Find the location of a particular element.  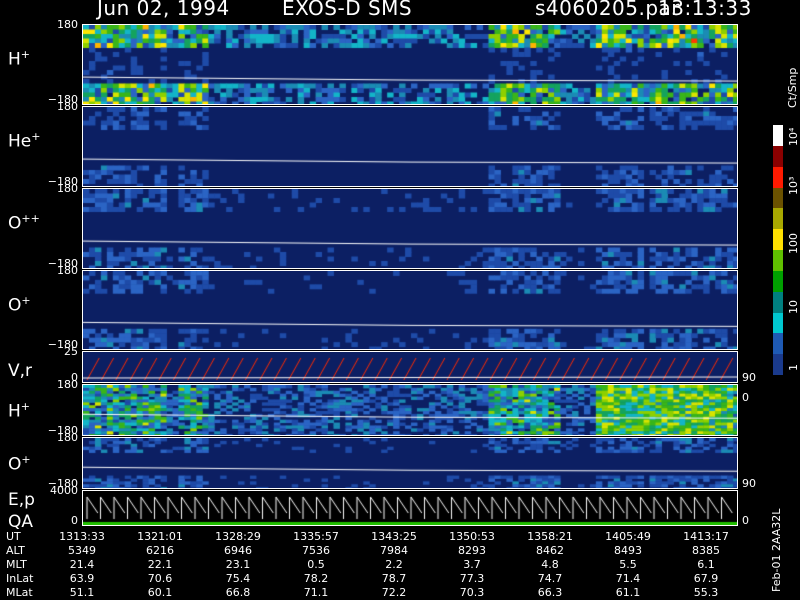

orbit-cell: 1321:01 is located at coordinates (160, 536).